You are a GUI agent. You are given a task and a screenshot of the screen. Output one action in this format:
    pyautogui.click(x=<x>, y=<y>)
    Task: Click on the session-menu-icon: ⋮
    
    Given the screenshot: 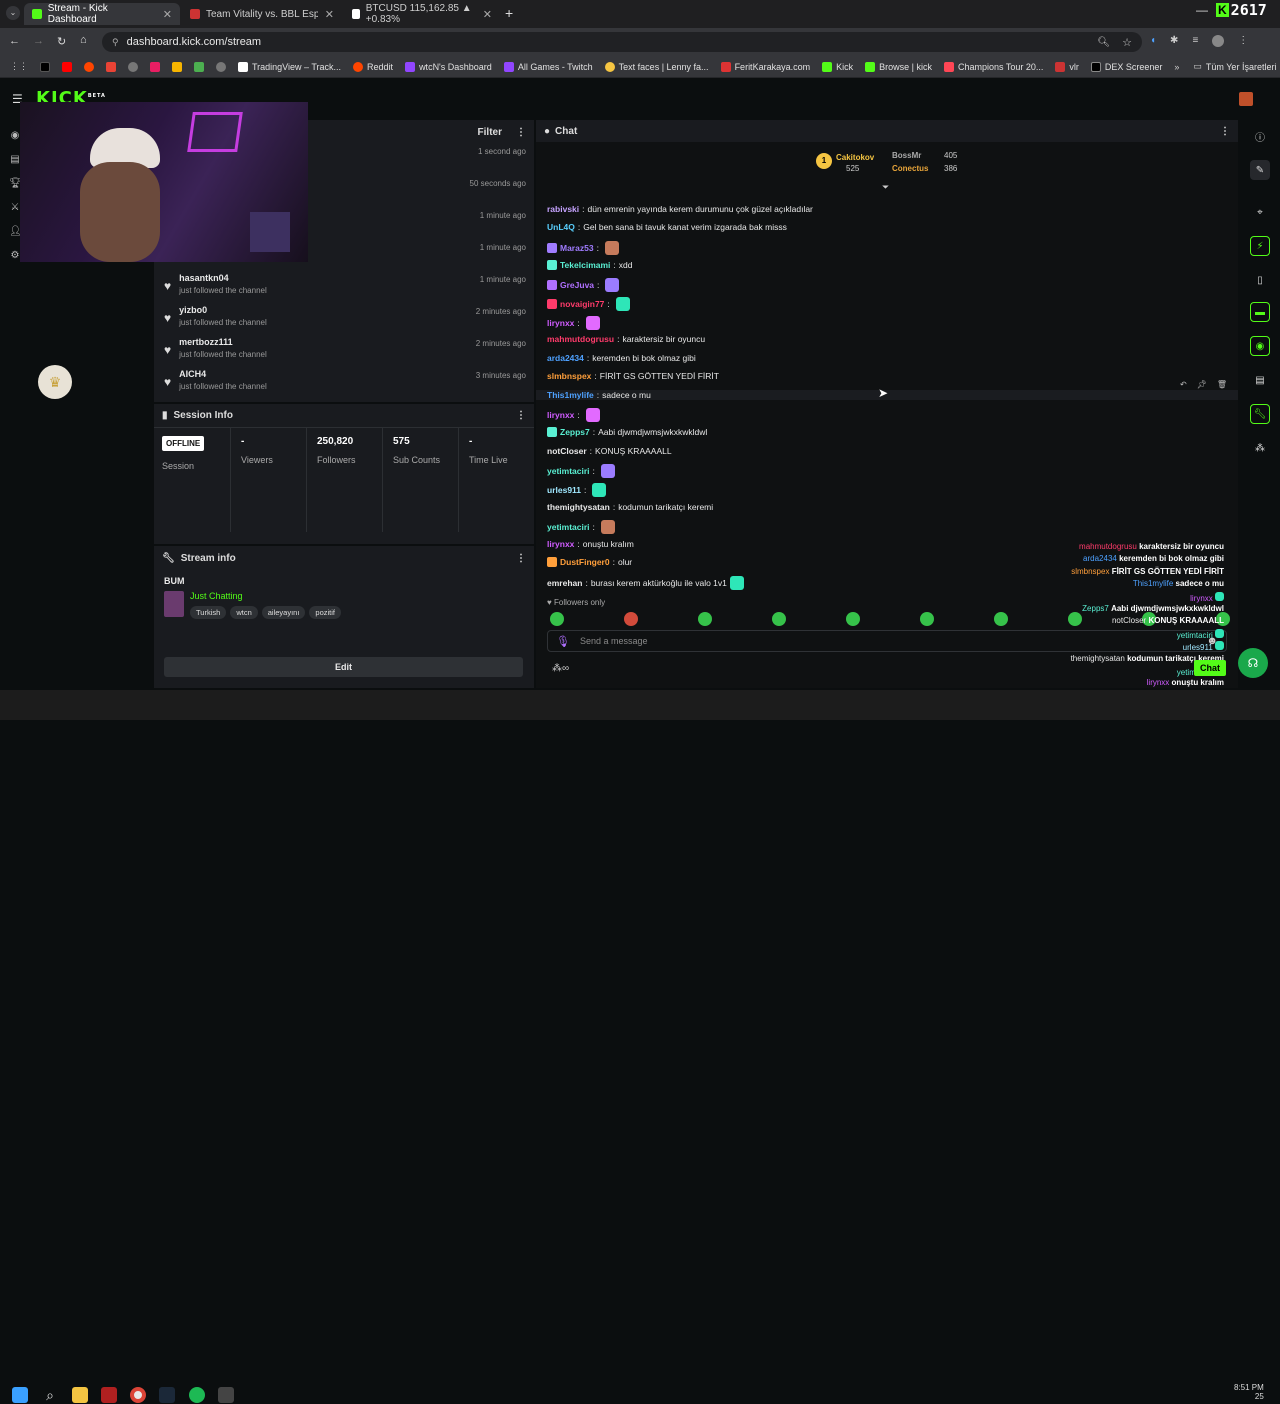 What is the action you would take?
    pyautogui.click(x=521, y=415)
    